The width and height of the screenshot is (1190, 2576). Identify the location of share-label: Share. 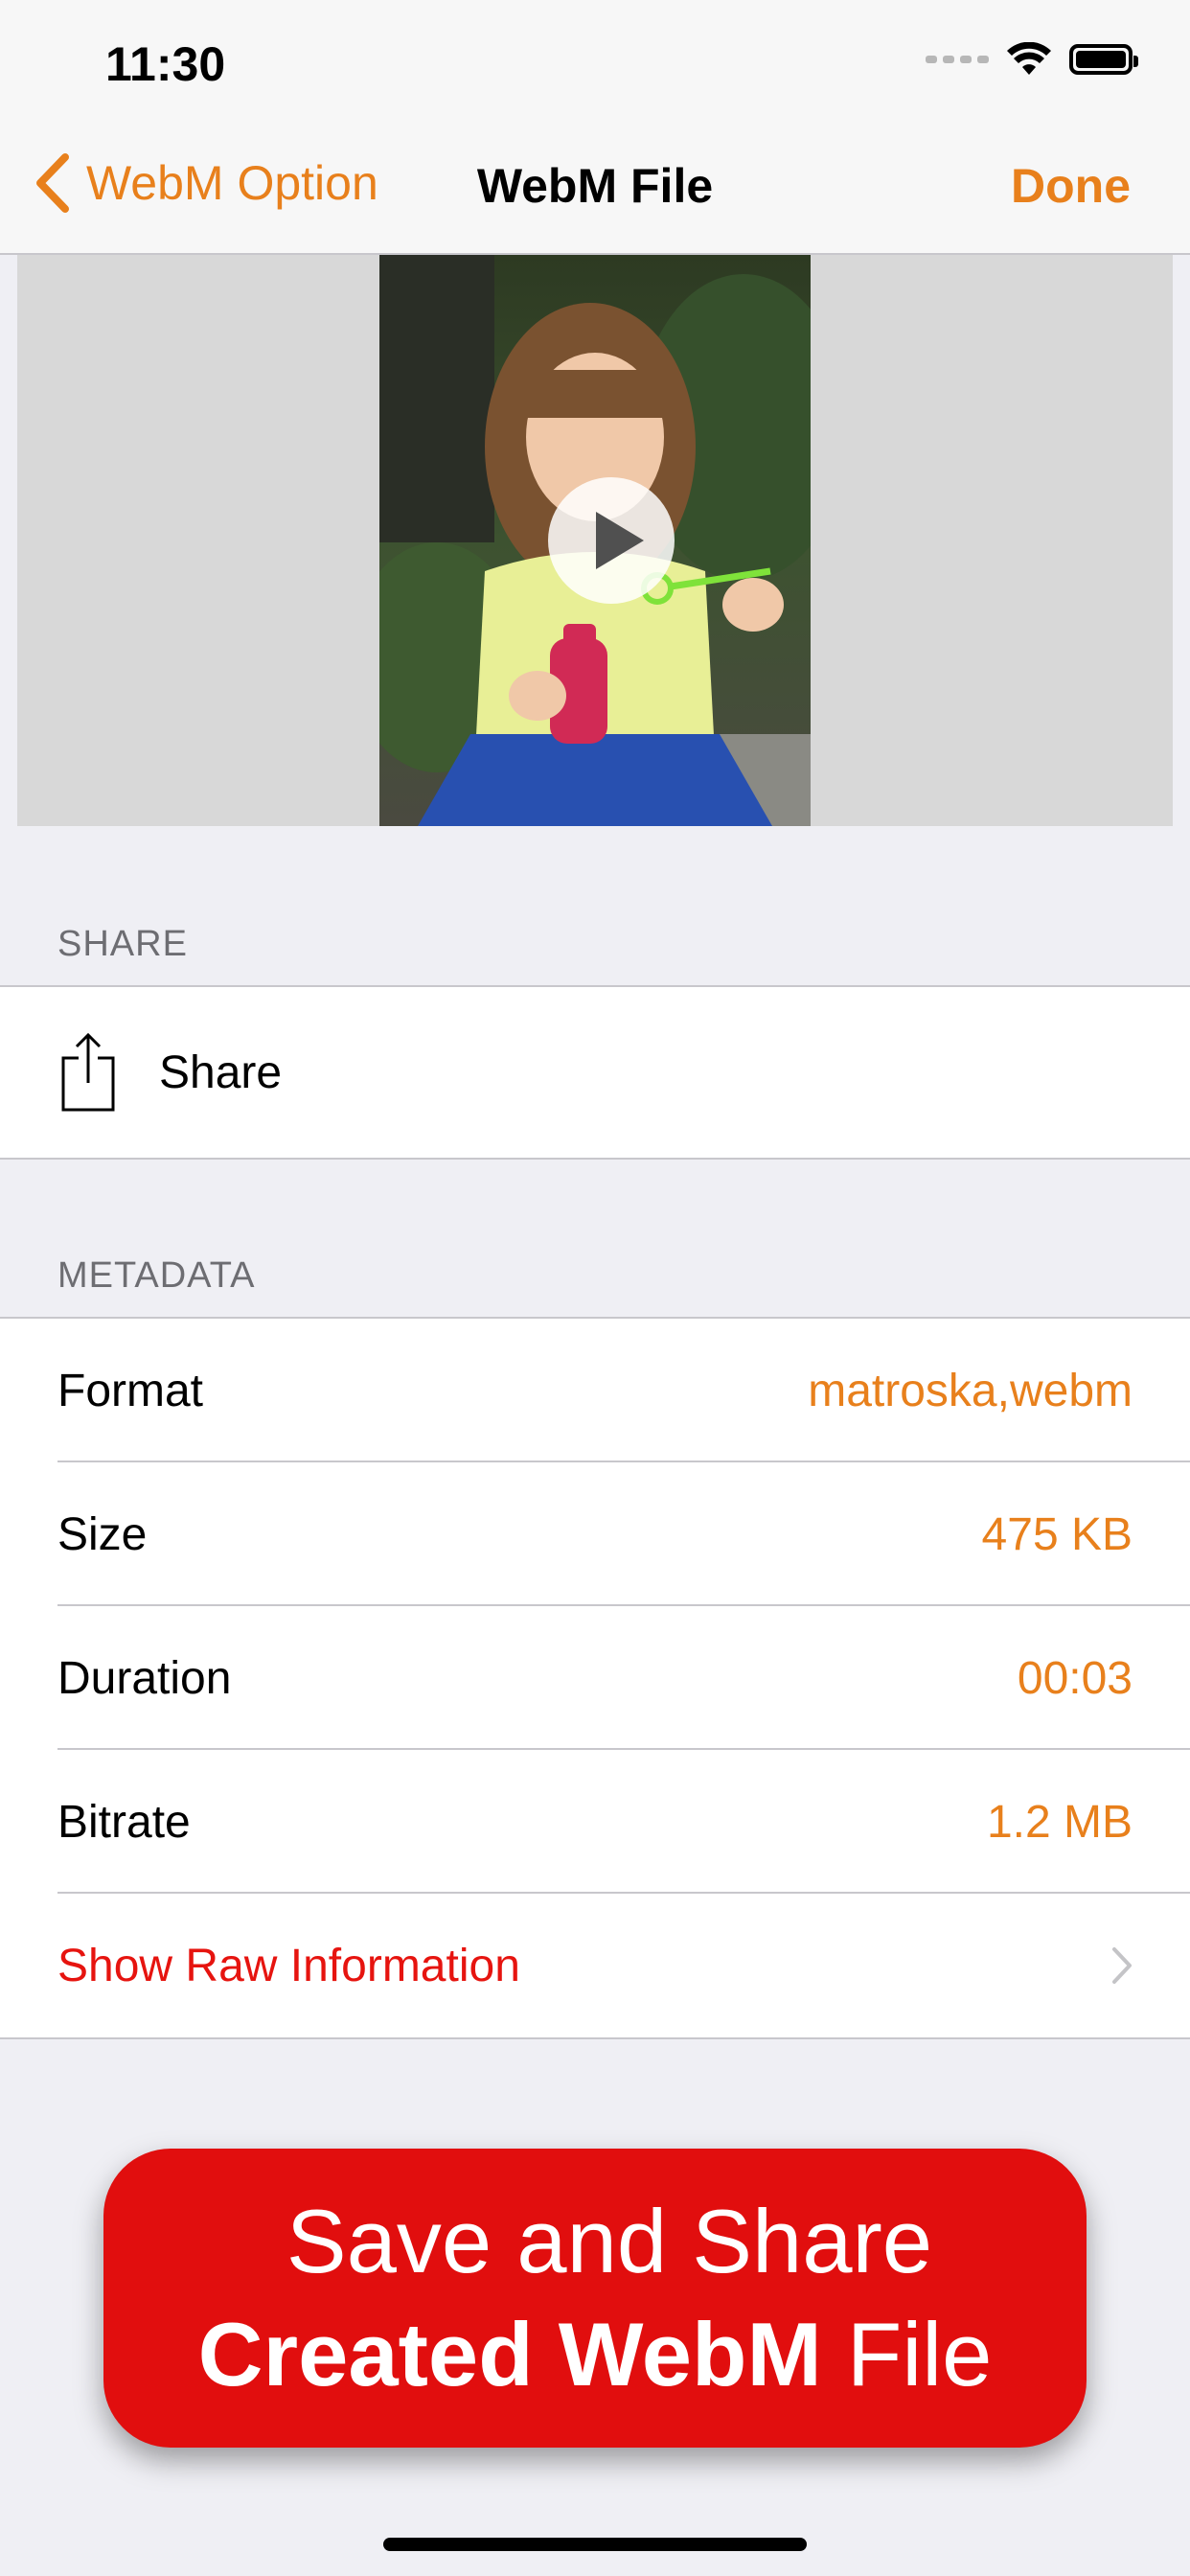
(221, 1072).